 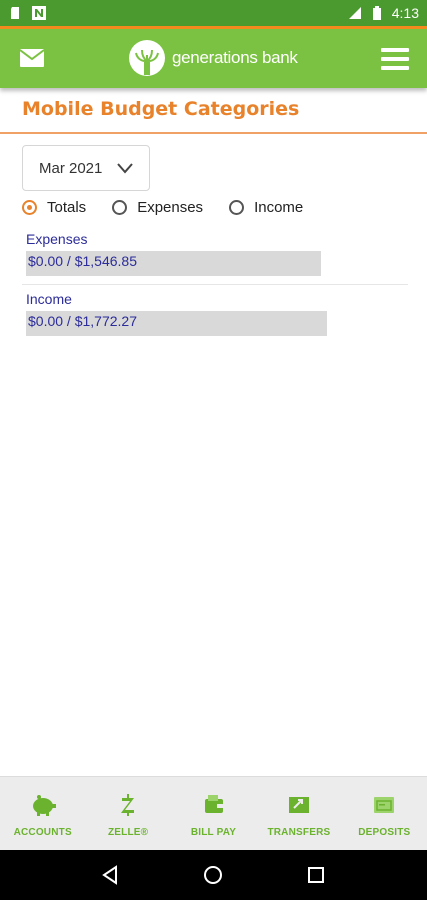 What do you see at coordinates (176, 323) in the screenshot?
I see `category-amount-bar: $0.00 / $1,772.27` at bounding box center [176, 323].